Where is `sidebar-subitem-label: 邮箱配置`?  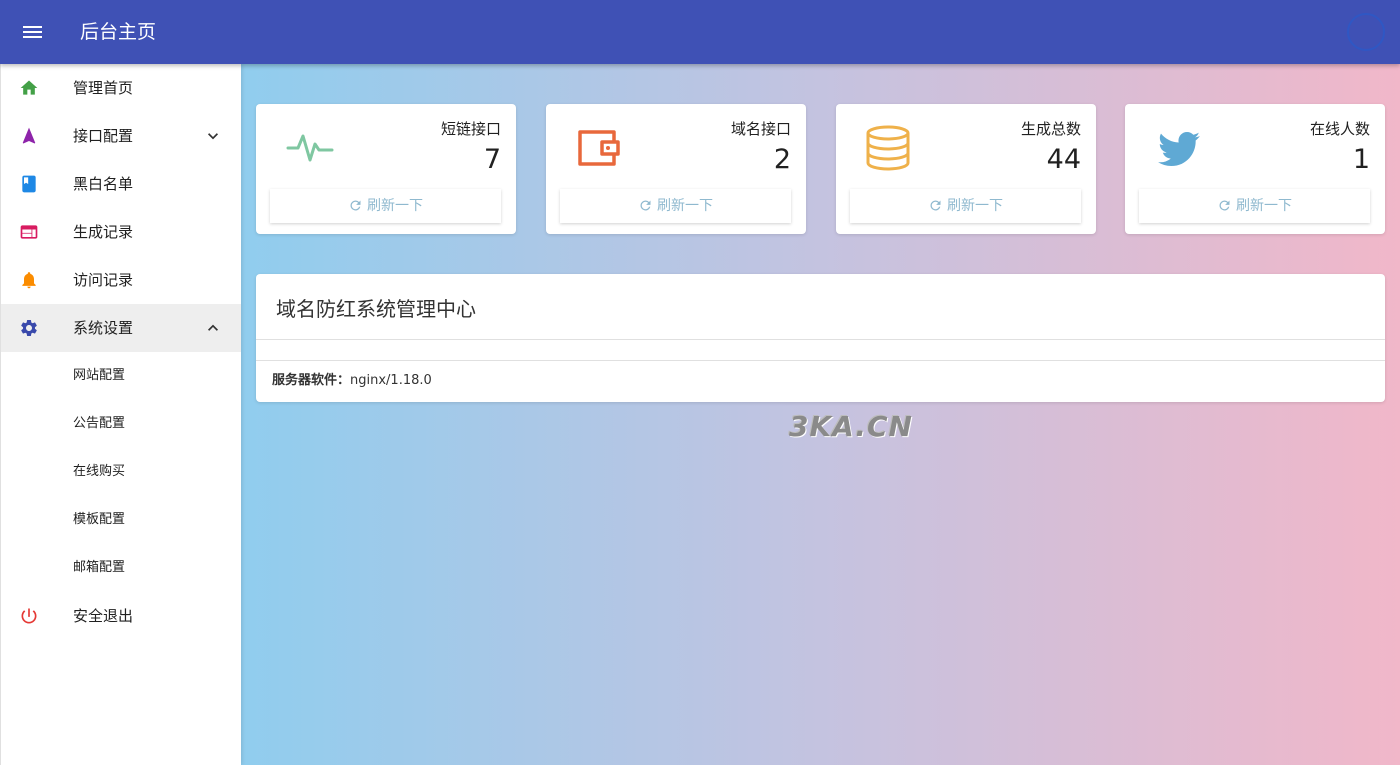
sidebar-subitem-label: 邮箱配置 is located at coordinates (99, 567).